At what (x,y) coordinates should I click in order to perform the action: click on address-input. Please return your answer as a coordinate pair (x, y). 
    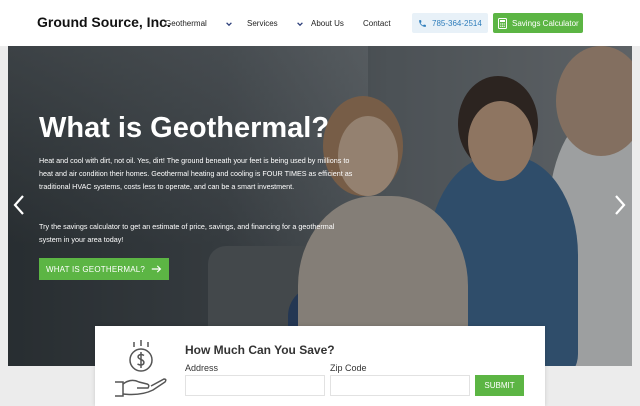
    Looking at the image, I should click on (255, 385).